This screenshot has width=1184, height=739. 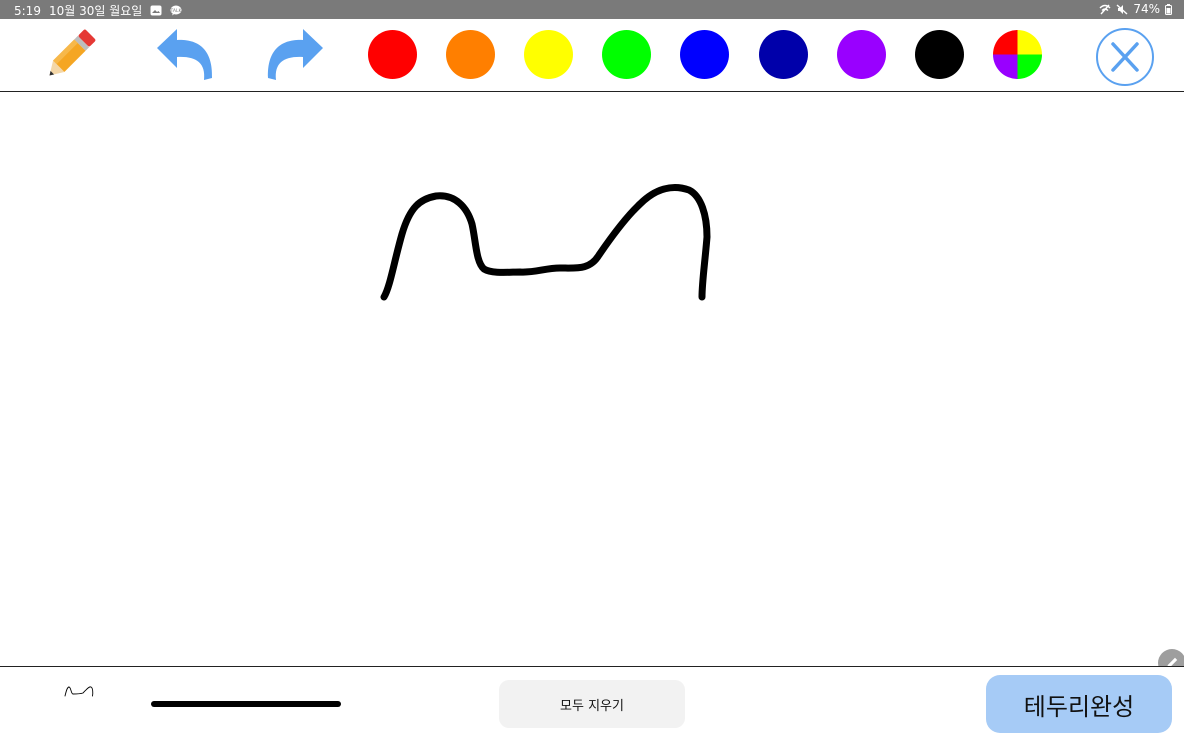 I want to click on svg-text: TALK, so click(x=176, y=11).